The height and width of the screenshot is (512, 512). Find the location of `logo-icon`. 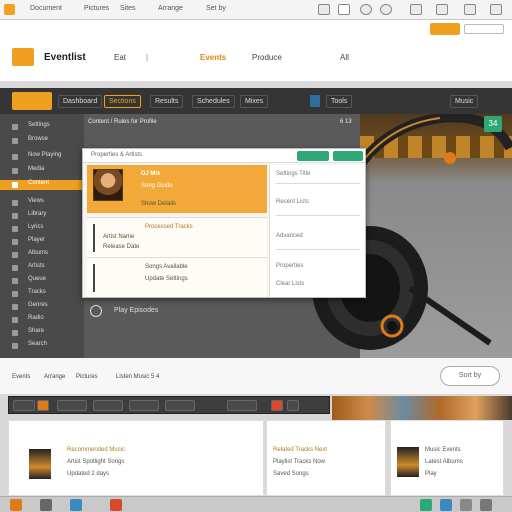

logo-icon is located at coordinates (23, 57).